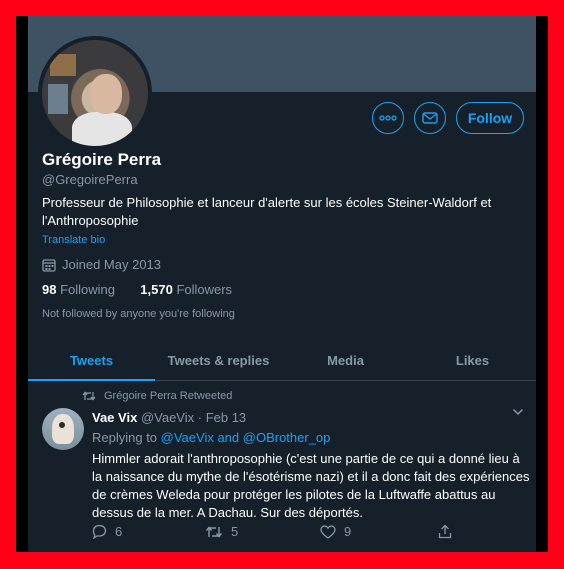  I want to click on retweet-button: 5, so click(221, 531).